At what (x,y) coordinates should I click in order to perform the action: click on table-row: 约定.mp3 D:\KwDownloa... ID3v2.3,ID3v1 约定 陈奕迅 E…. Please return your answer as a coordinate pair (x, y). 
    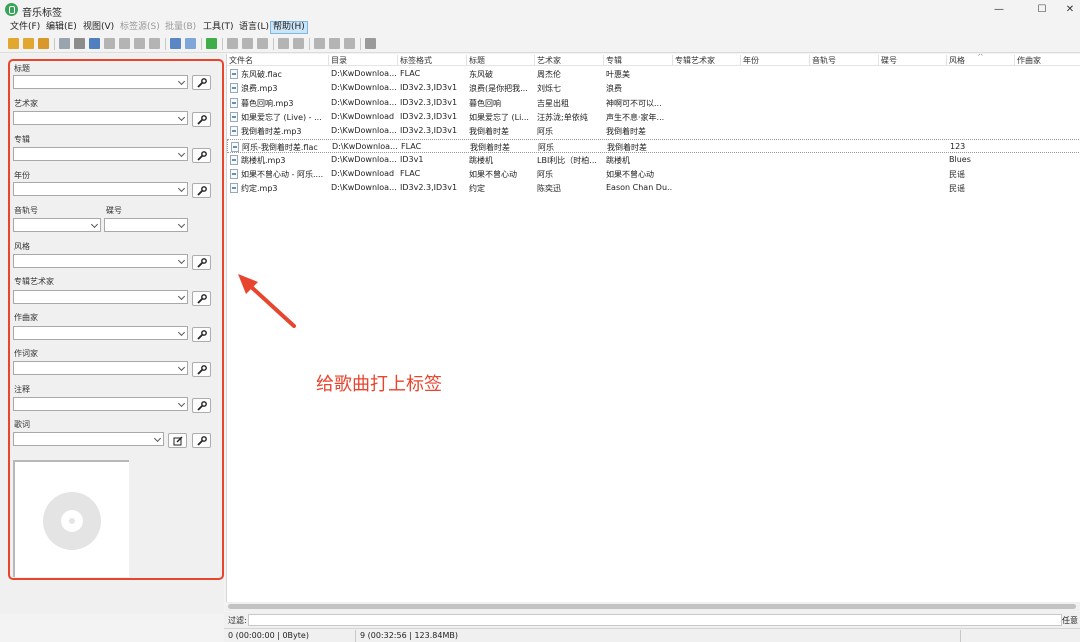
    Looking at the image, I should click on (653, 188).